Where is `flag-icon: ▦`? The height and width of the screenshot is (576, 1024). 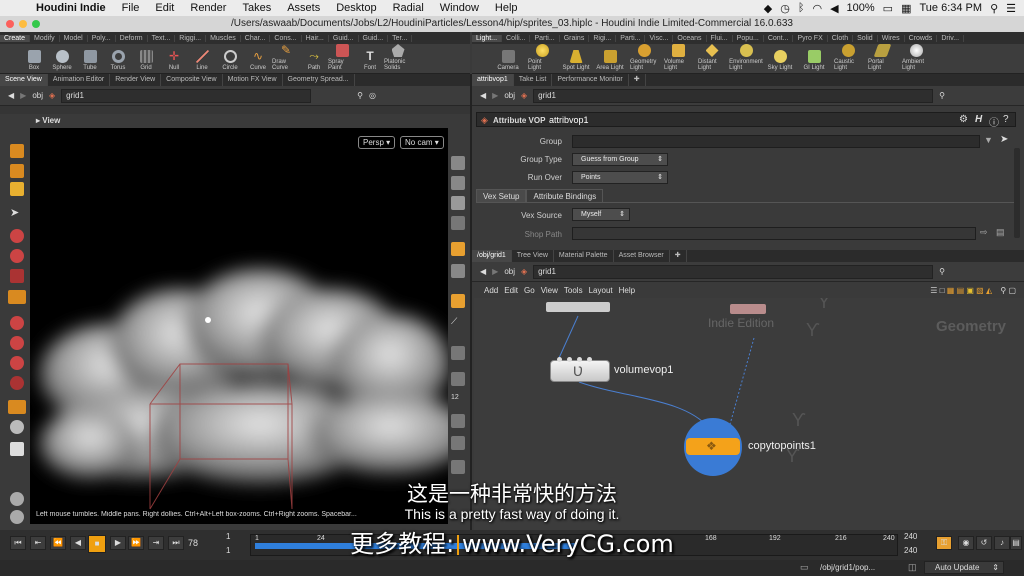
flag-icon: ▦ is located at coordinates (906, 8).